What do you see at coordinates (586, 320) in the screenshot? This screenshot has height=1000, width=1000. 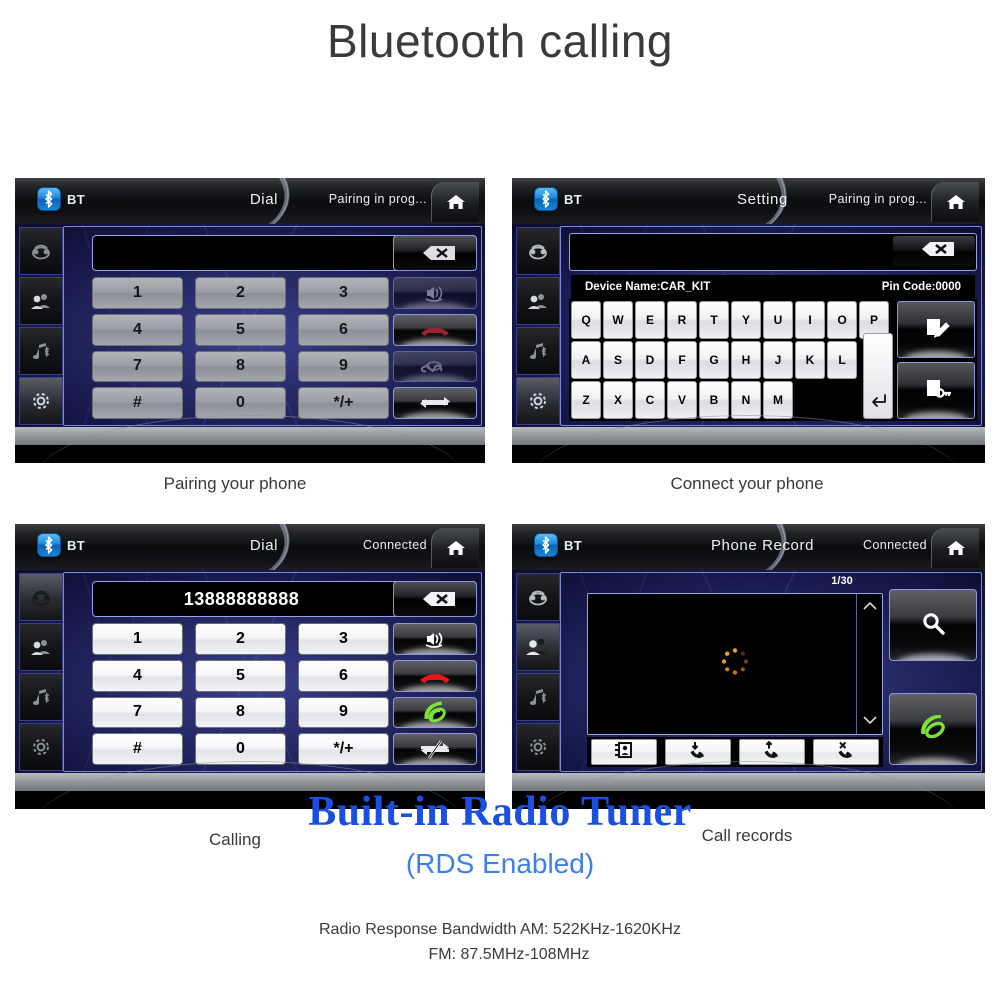 I see `kb-key: Q` at bounding box center [586, 320].